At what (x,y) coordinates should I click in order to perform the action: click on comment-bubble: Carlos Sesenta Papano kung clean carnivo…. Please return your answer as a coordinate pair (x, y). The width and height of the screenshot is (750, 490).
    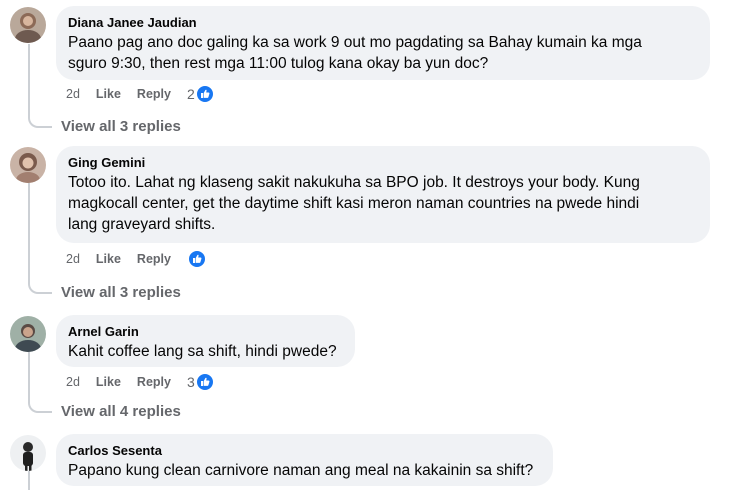
    Looking at the image, I should click on (304, 460).